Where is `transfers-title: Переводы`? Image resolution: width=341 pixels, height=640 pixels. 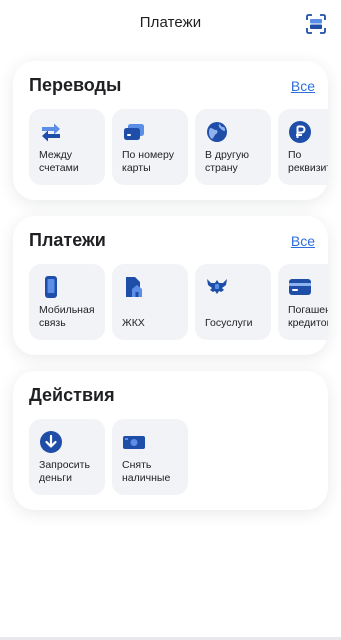
transfers-title: Переводы is located at coordinates (75, 85).